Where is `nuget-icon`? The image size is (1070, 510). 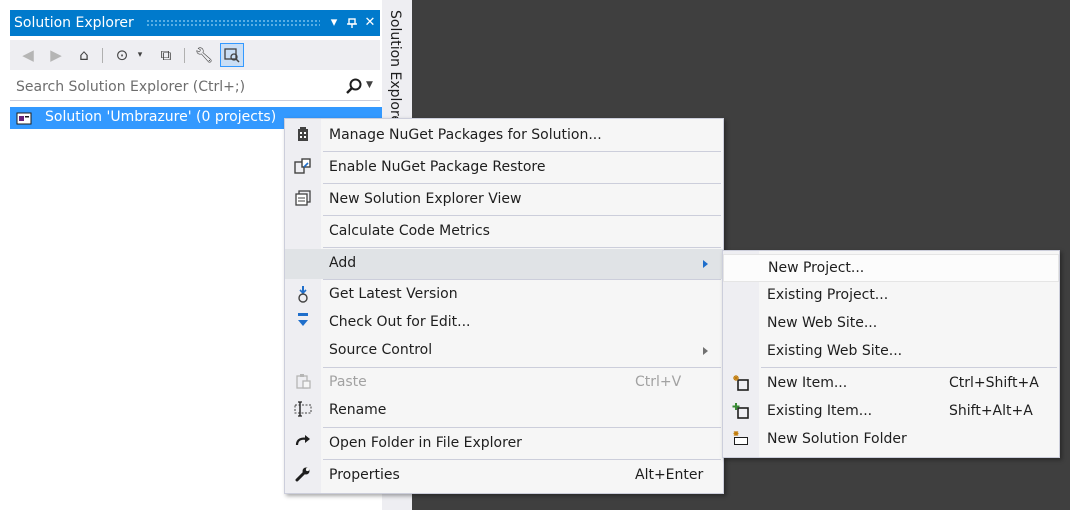
nuget-icon is located at coordinates (303, 136).